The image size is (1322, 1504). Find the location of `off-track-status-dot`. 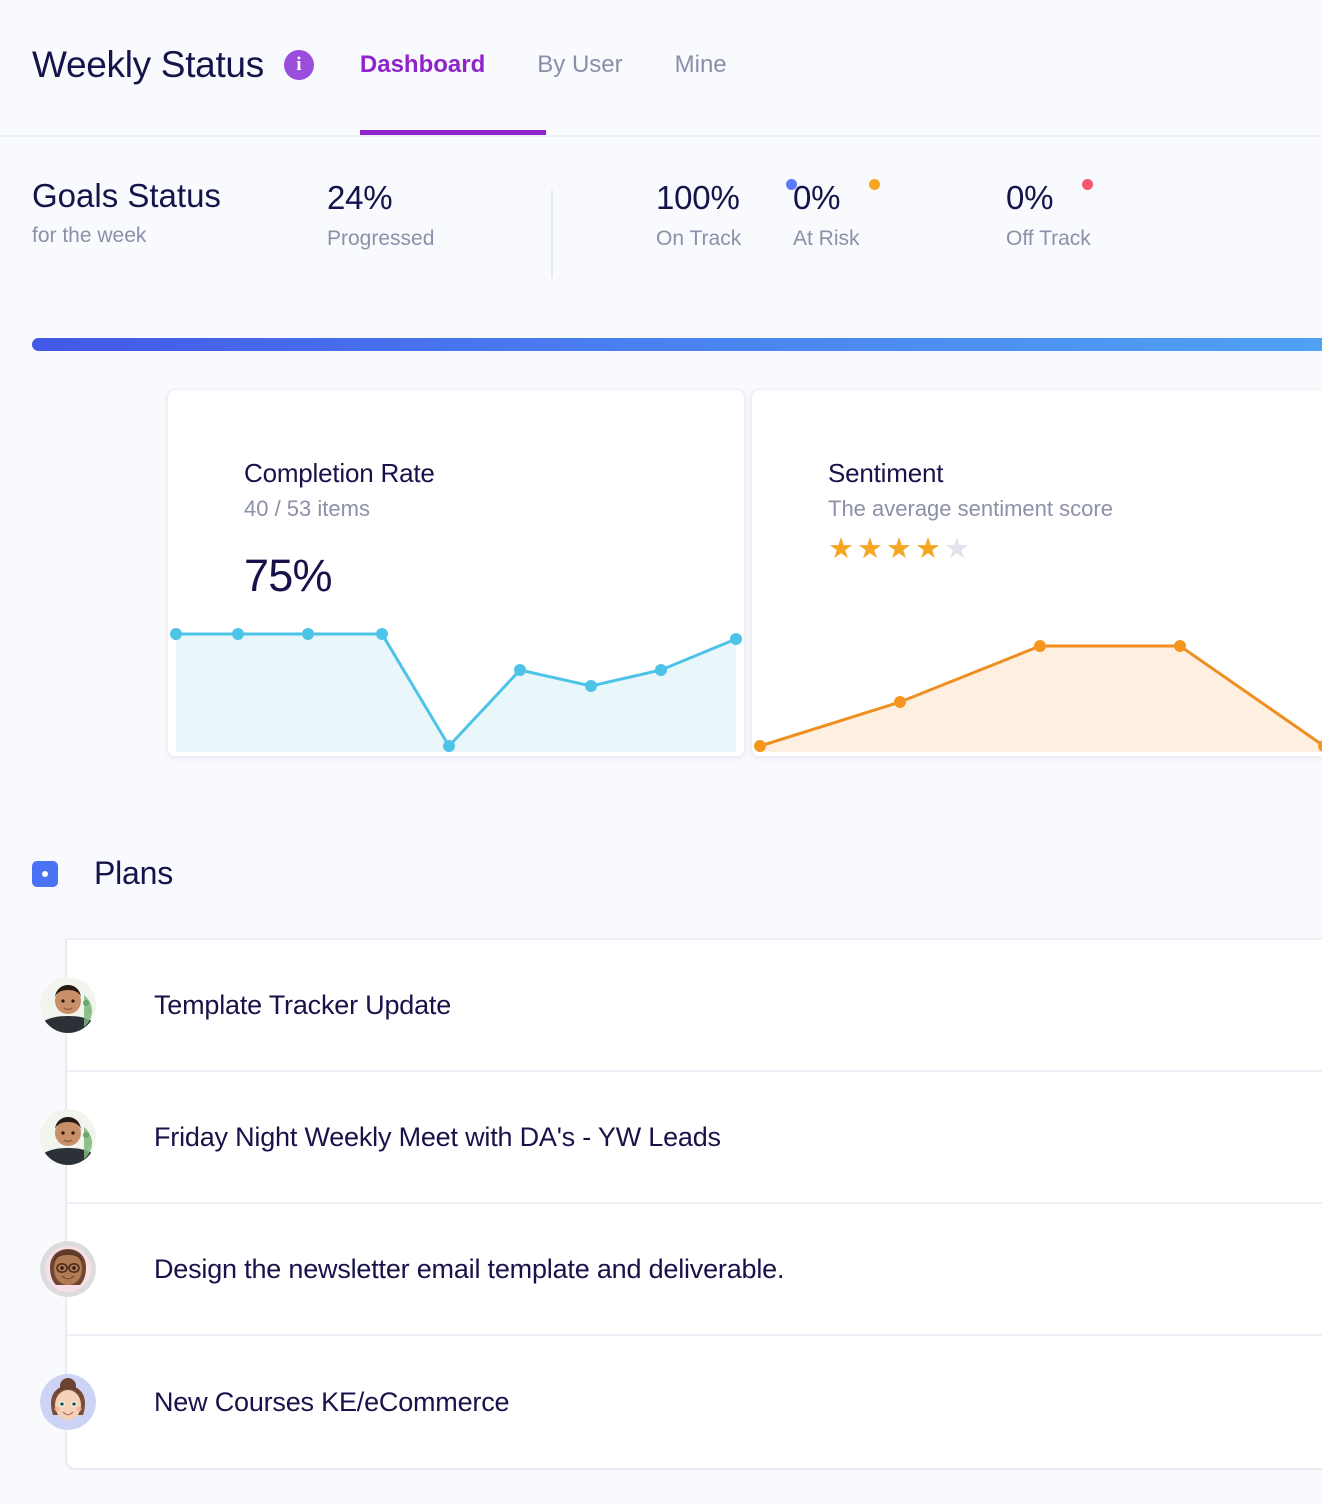

off-track-status-dot is located at coordinates (1087, 184).